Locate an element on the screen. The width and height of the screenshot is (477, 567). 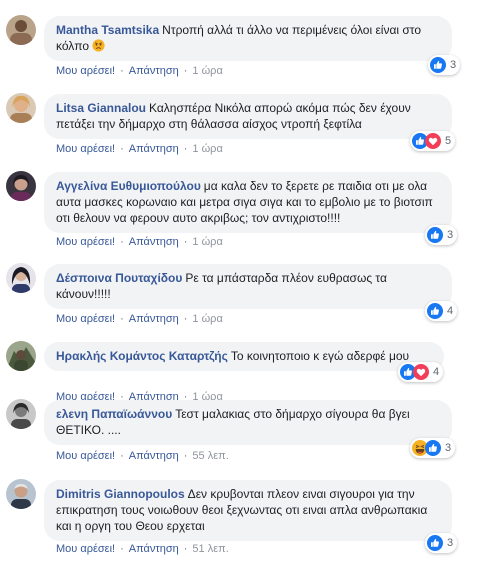
comment-author-link: Δέσποινα Πουταχίδου is located at coordinates (119, 278).